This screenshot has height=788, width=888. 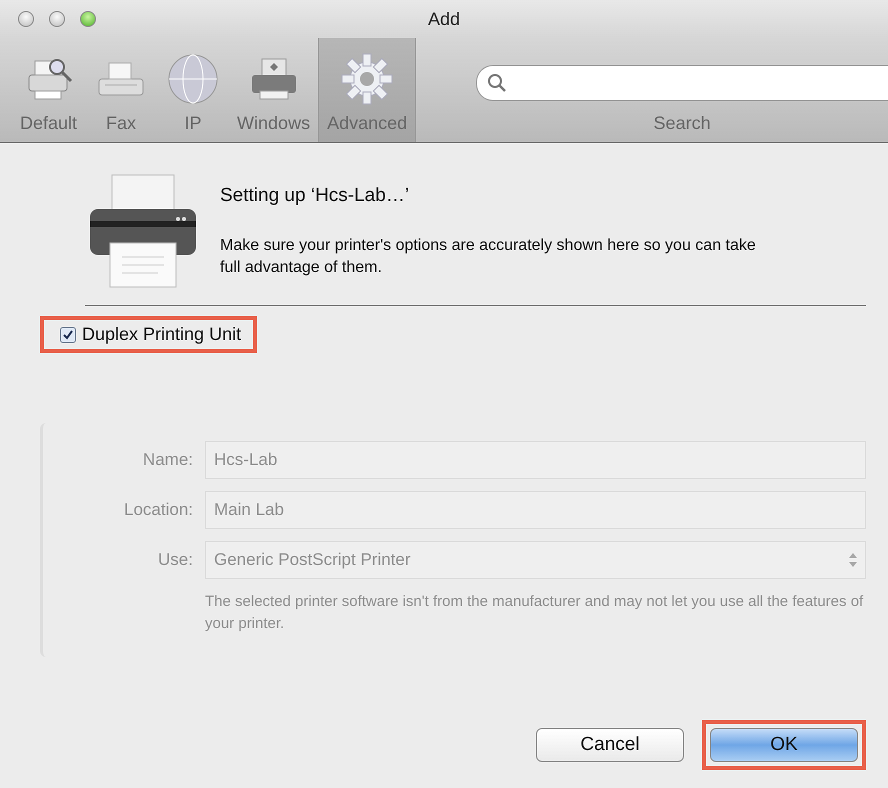 I want to click on toolbar-tab: Advanced, so click(x=367, y=90).